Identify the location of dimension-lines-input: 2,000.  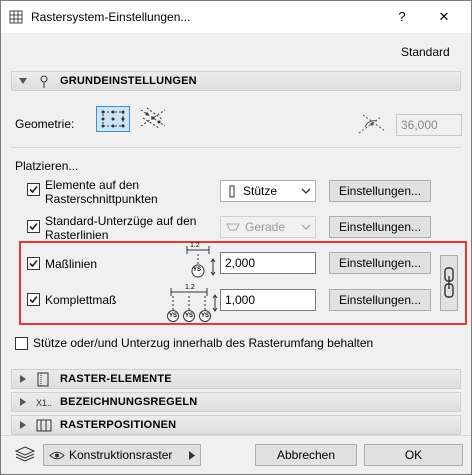
(268, 263).